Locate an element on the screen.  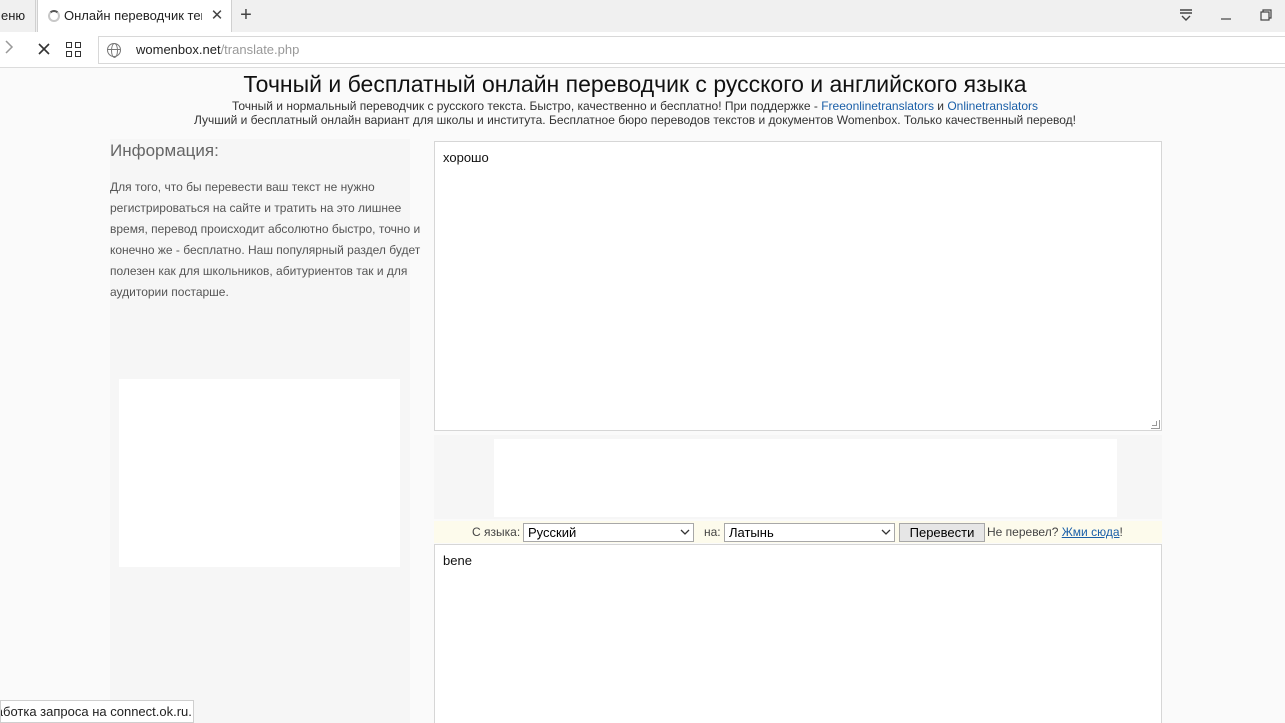
from-language-value: Русский is located at coordinates (552, 532).